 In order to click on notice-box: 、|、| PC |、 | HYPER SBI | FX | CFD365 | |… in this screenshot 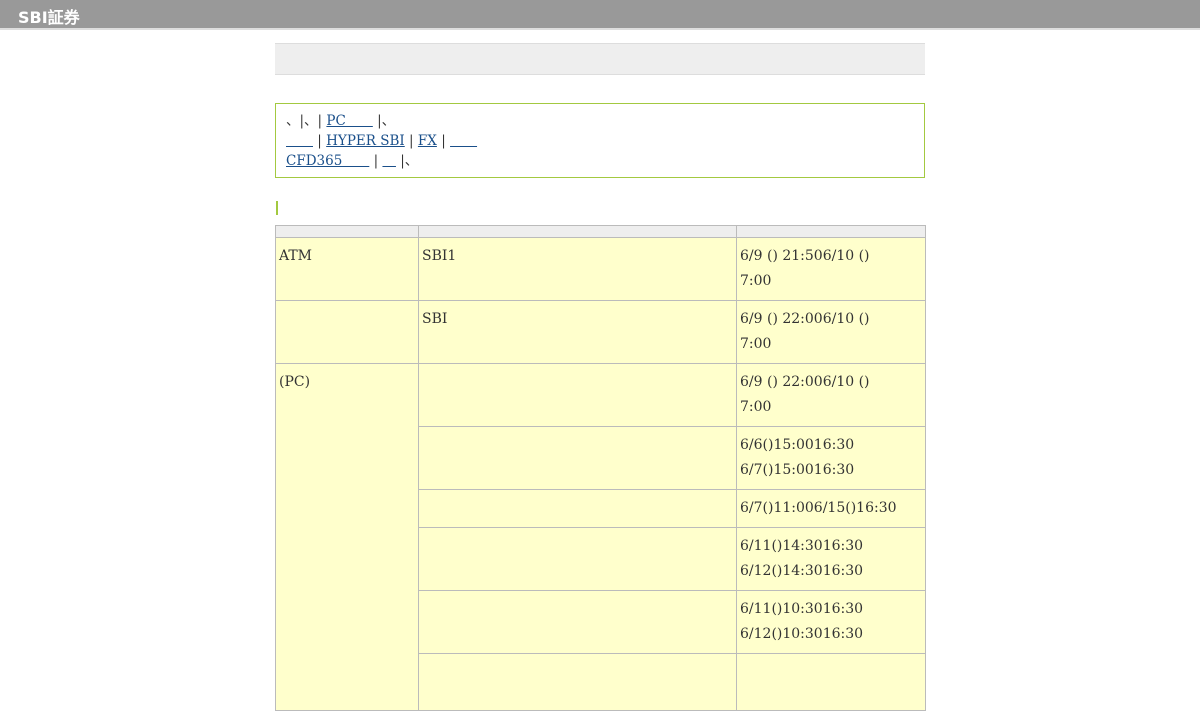, I will do `click(600, 140)`.